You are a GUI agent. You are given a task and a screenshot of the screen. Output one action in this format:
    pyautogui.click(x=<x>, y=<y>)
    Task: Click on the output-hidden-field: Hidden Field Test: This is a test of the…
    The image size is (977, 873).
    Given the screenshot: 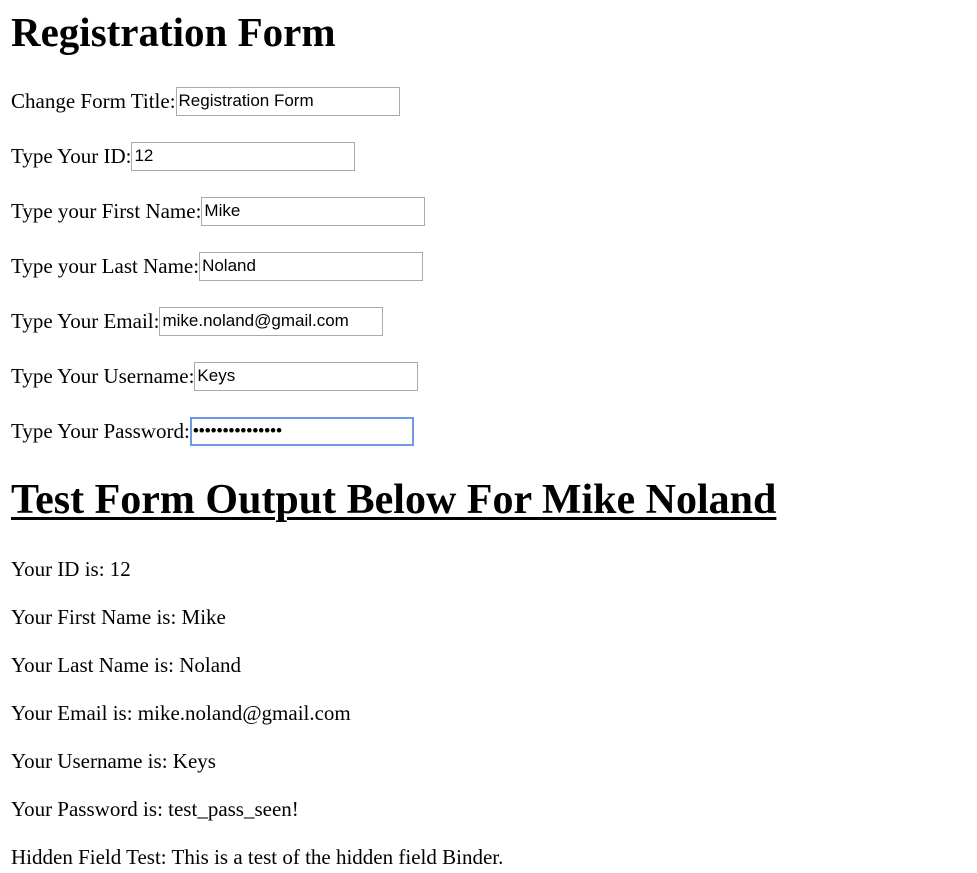 What is the action you would take?
    pyautogui.click(x=257, y=857)
    